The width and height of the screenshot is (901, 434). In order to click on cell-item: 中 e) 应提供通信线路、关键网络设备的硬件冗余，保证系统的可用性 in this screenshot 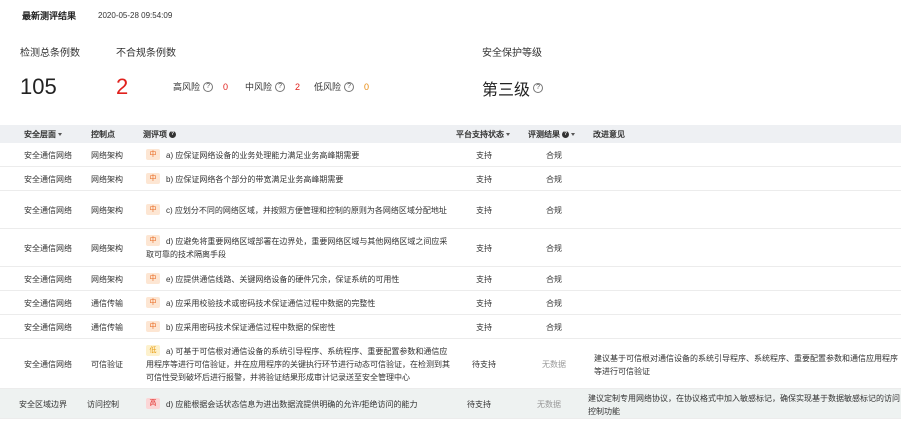, I will do `click(298, 279)`.